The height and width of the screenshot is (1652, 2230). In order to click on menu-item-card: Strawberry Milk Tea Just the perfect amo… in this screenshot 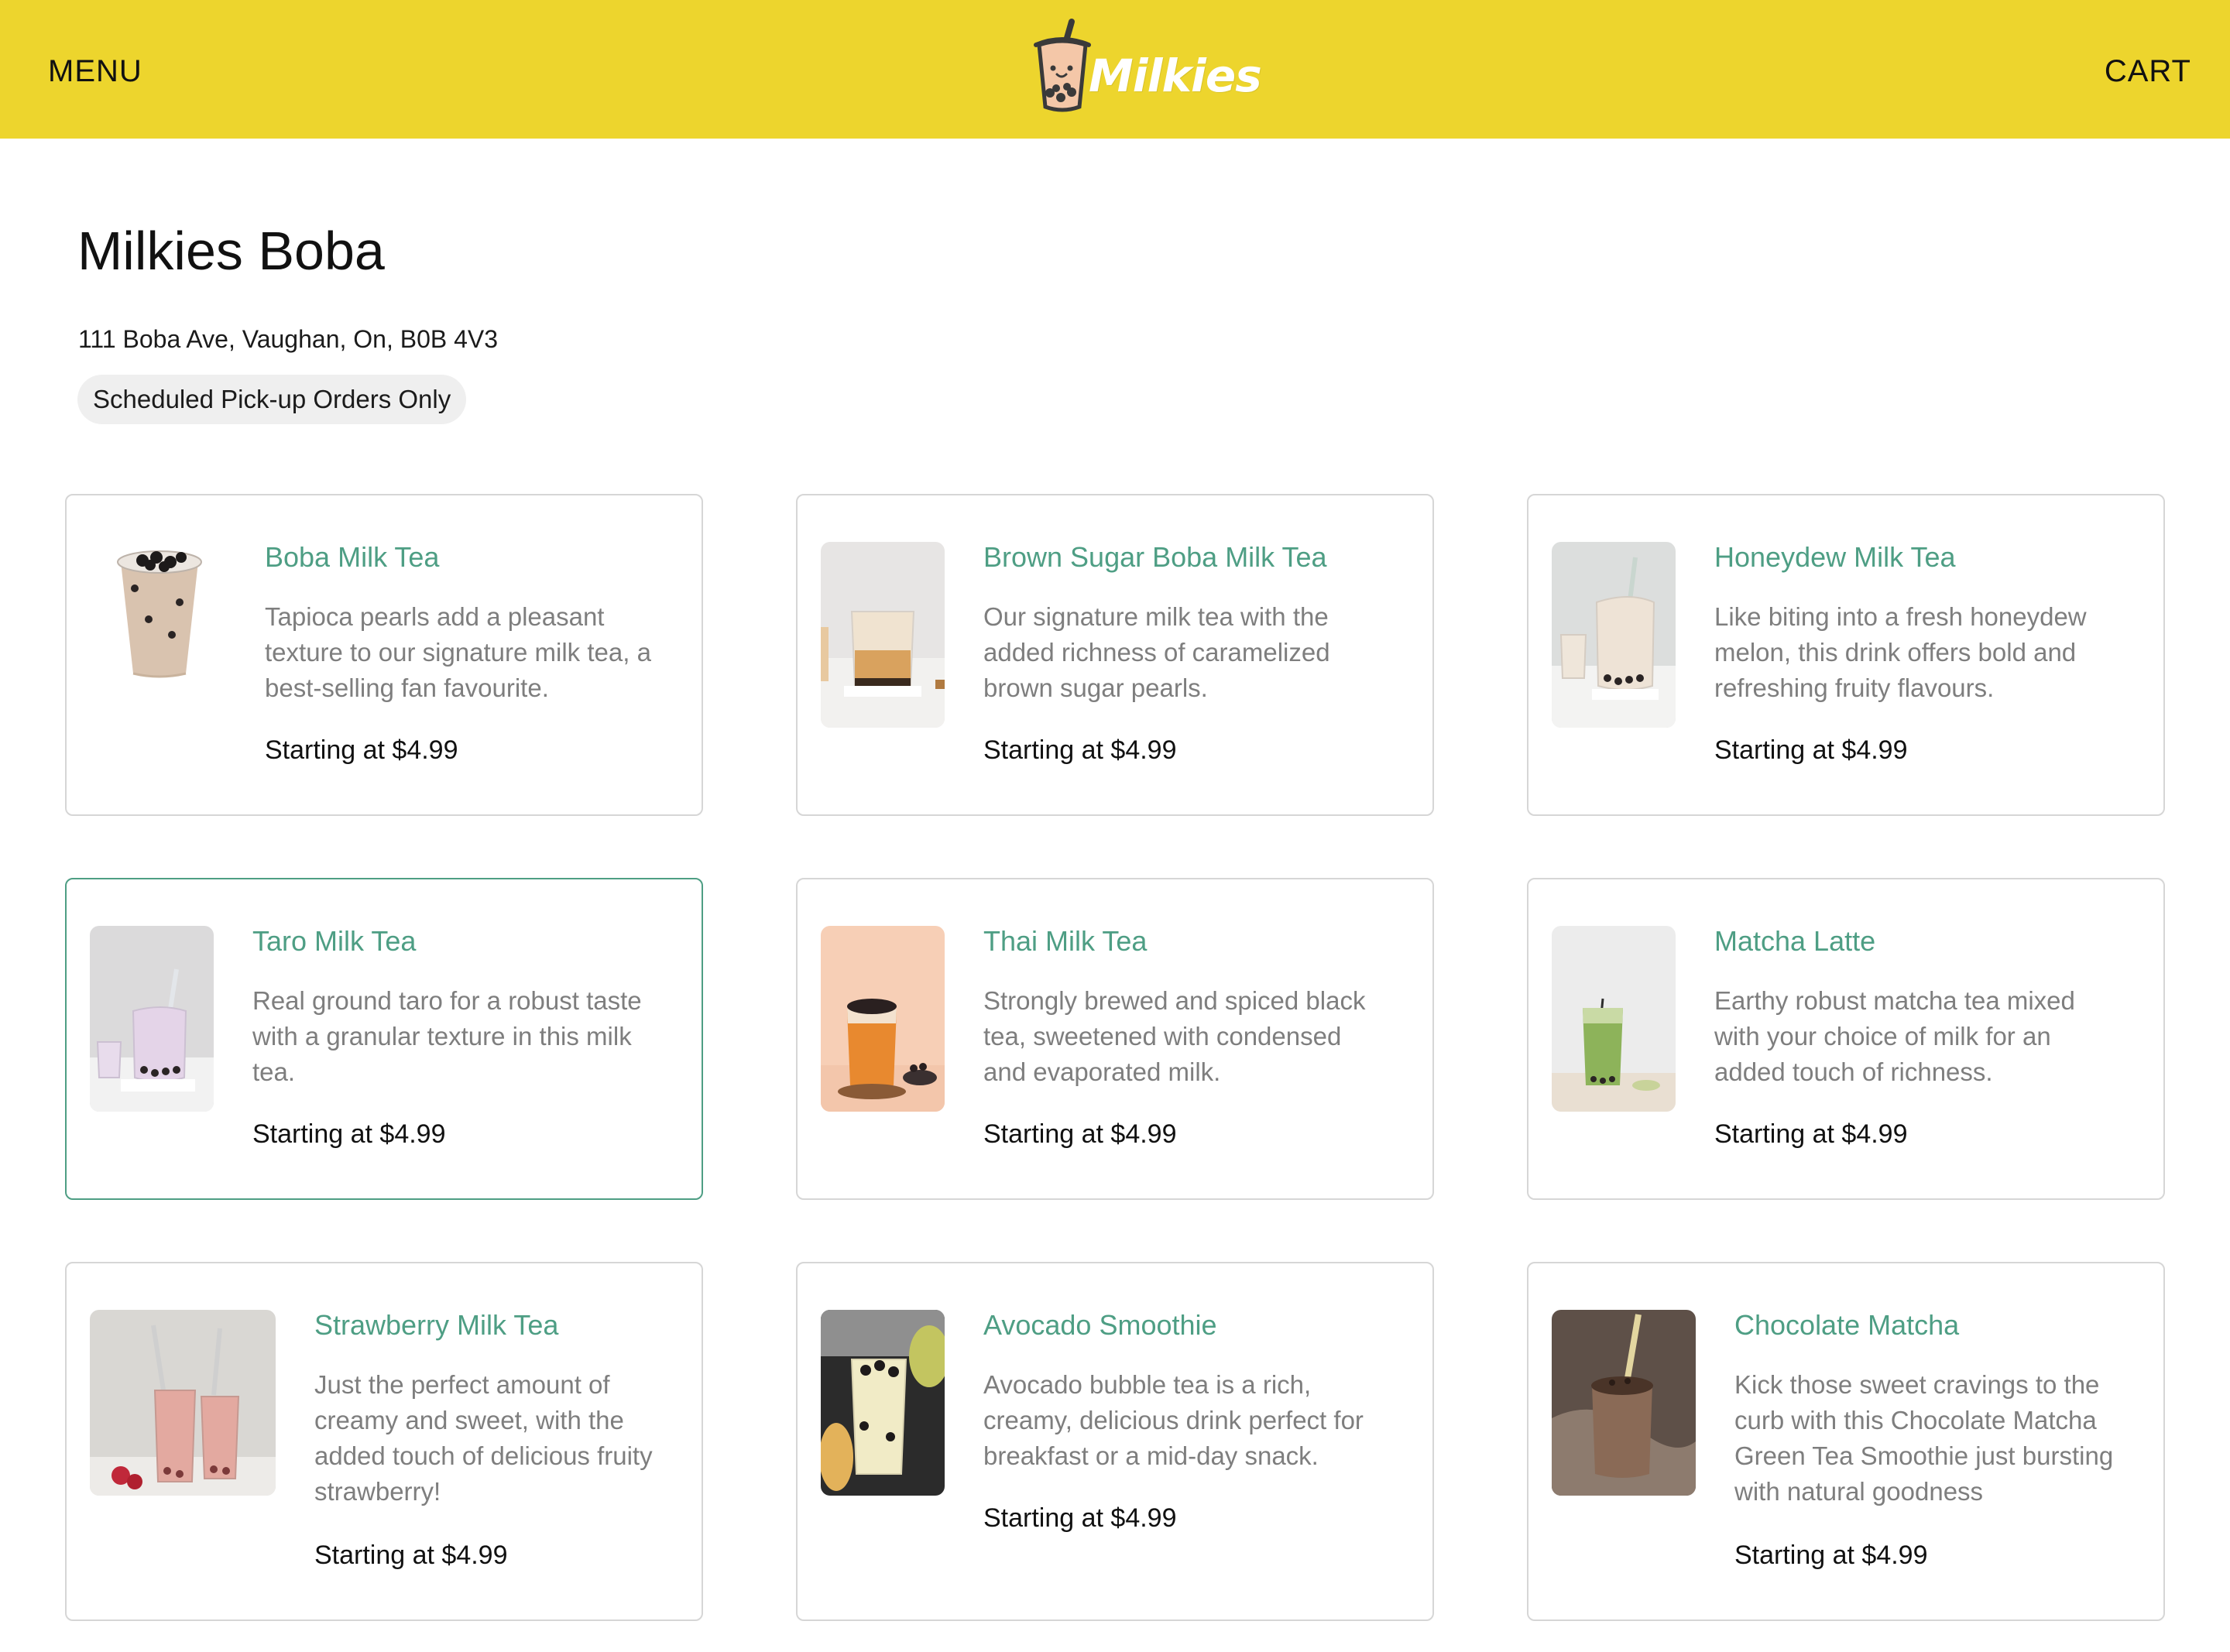, I will do `click(384, 1441)`.